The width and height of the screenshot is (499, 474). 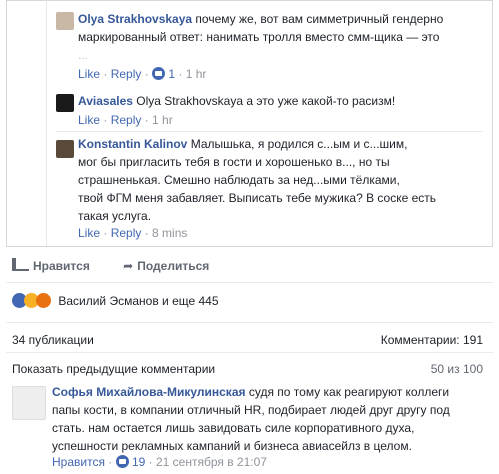 I want to click on reply-text: почему же, вот вам симметричный гендерно, so click(x=319, y=19).